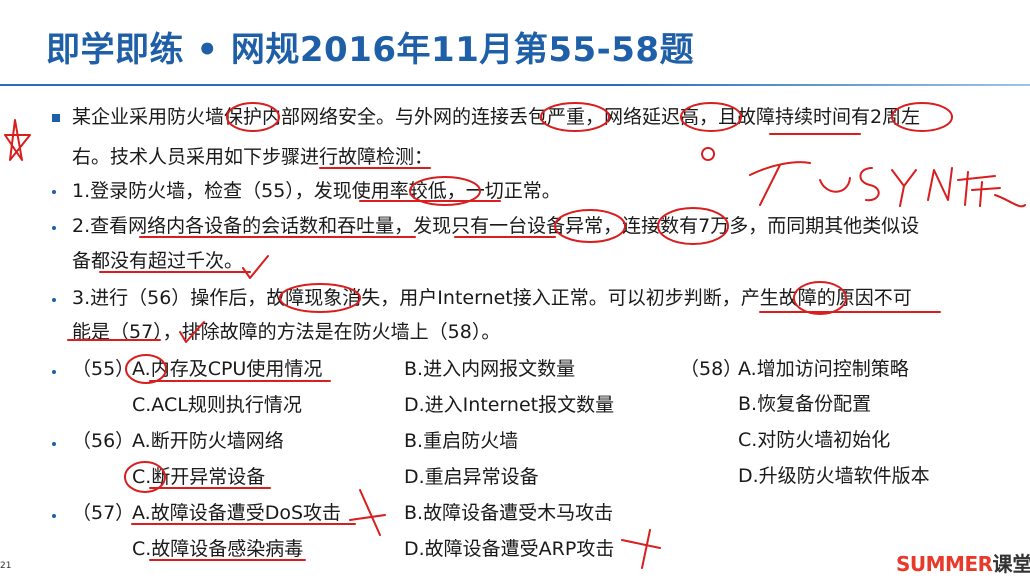 This screenshot has width=1030, height=579. I want to click on intro-bullet-icon, so click(56, 118).